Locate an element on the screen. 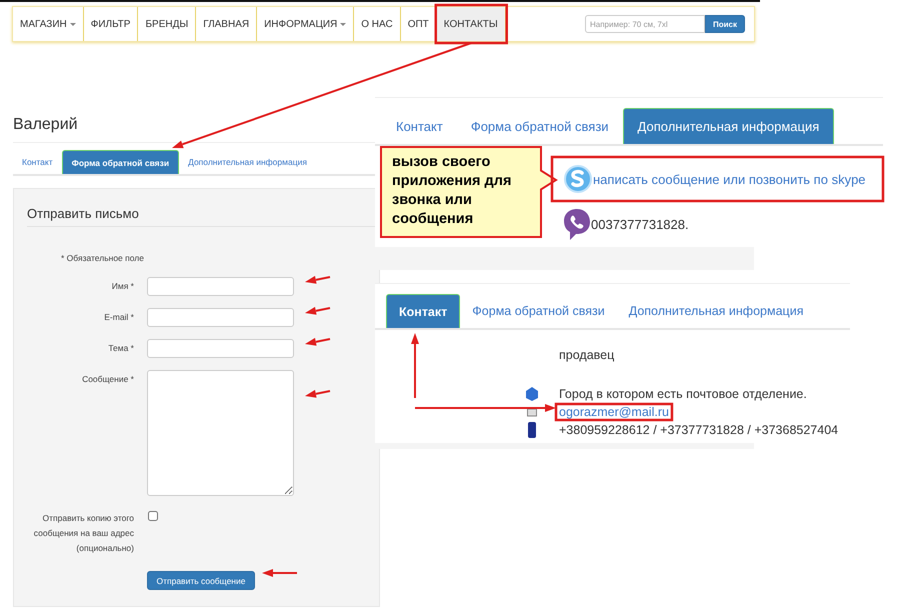 This screenshot has width=908, height=608. message-field is located at coordinates (220, 433).